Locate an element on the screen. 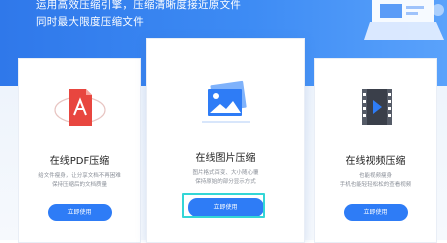 This screenshot has height=243, width=447. card-desc-1: 也能视频瘦身 is located at coordinates (375, 176).